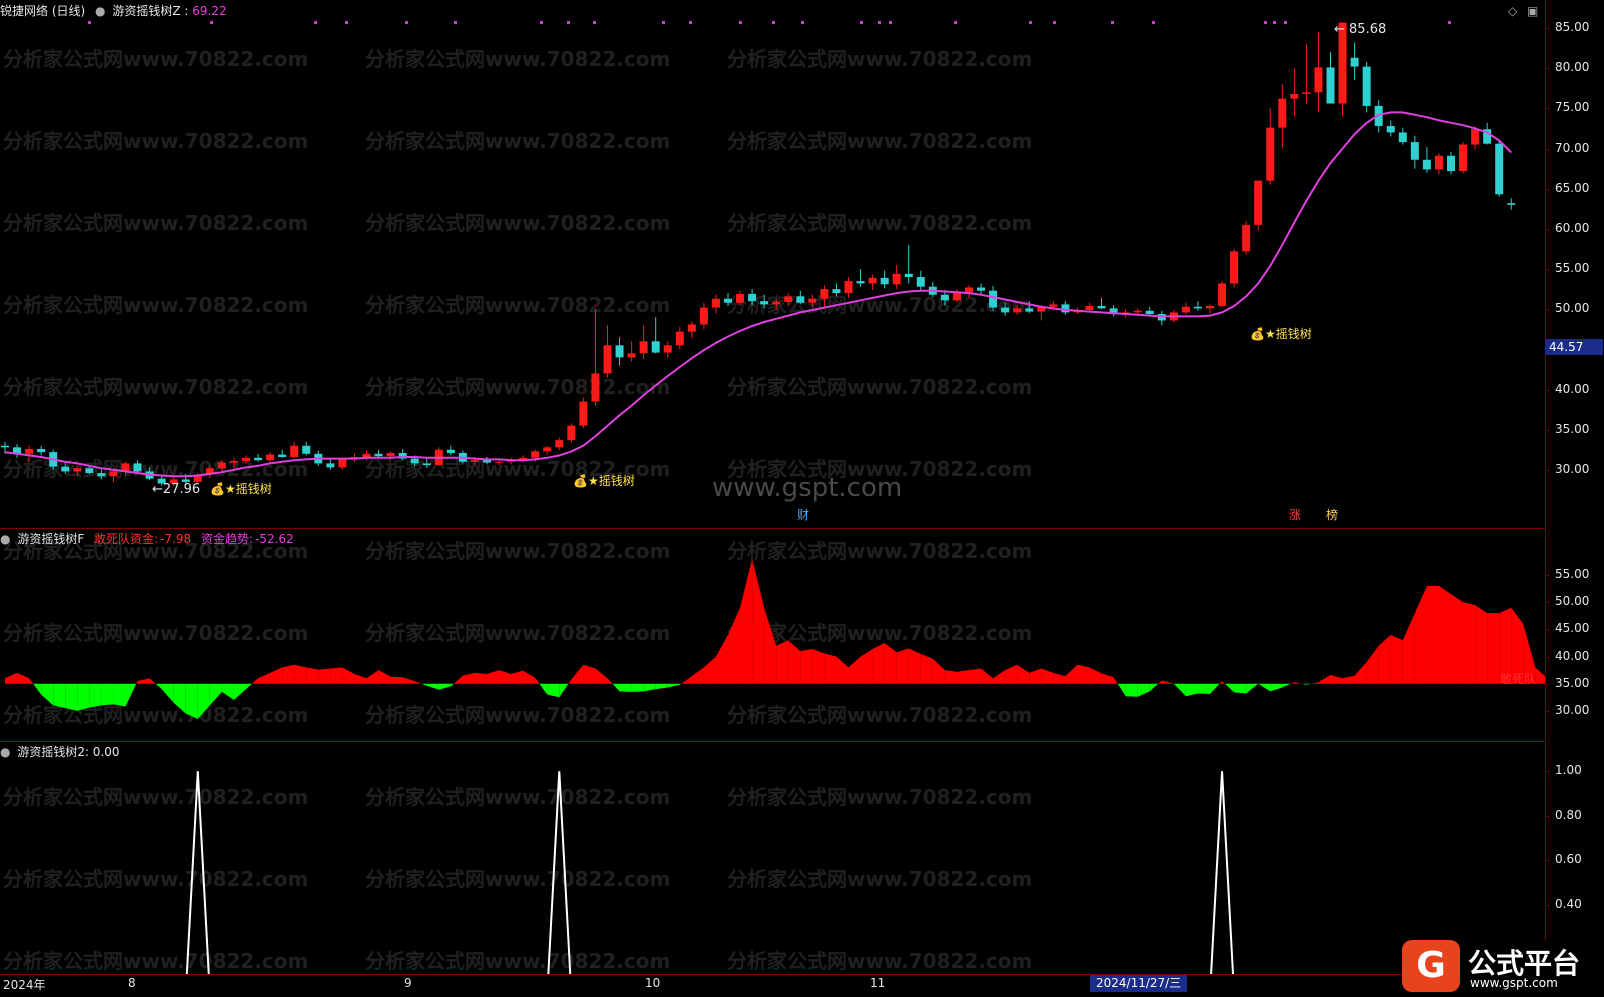 The image size is (1604, 997). Describe the element at coordinates (126, 539) in the screenshot. I see `fund-field1-label: 敢死队资金:` at that location.